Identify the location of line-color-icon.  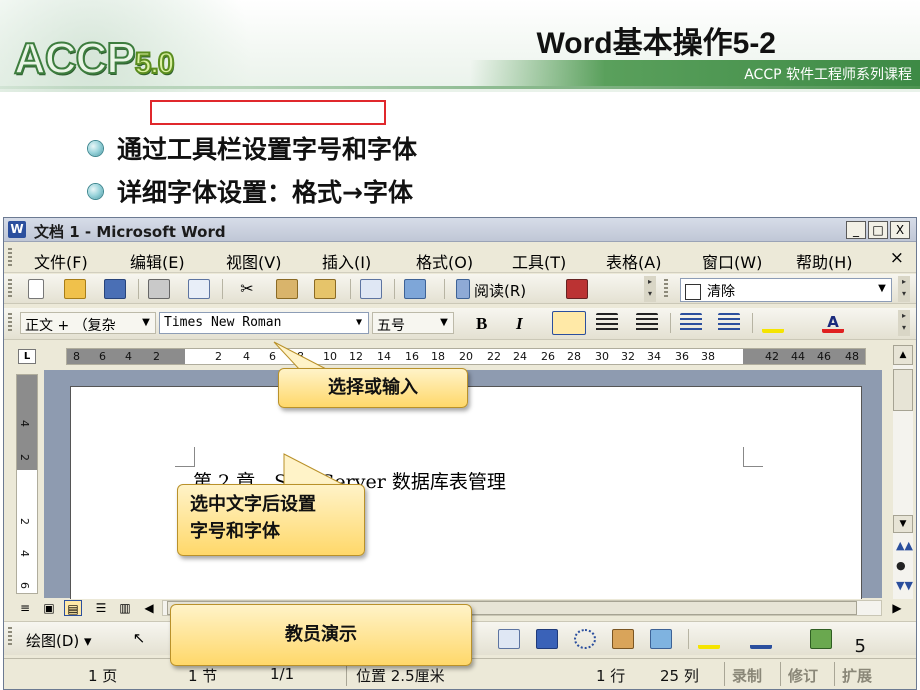
(761, 639).